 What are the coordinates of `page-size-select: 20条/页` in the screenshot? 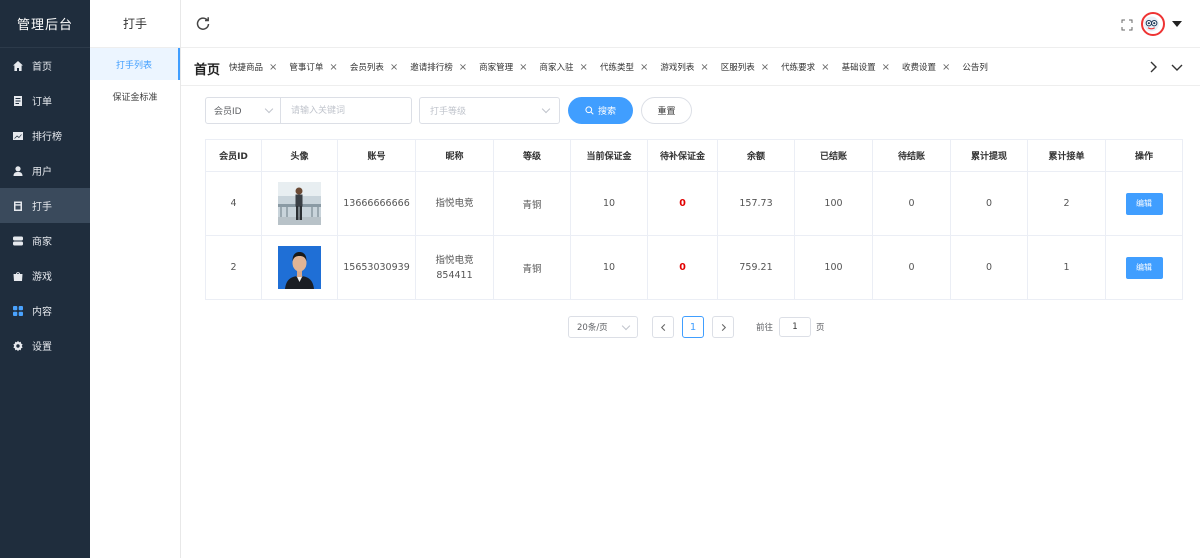 It's located at (603, 327).